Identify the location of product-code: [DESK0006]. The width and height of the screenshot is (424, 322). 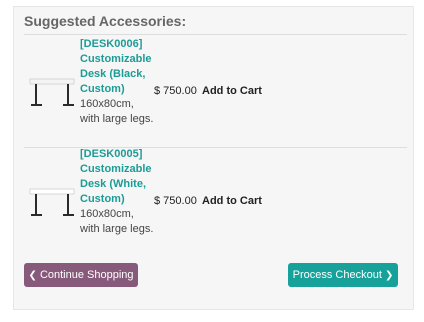
(111, 44).